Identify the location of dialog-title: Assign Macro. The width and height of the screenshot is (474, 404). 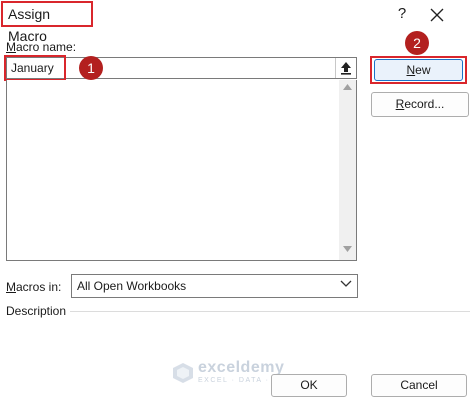
(47, 22).